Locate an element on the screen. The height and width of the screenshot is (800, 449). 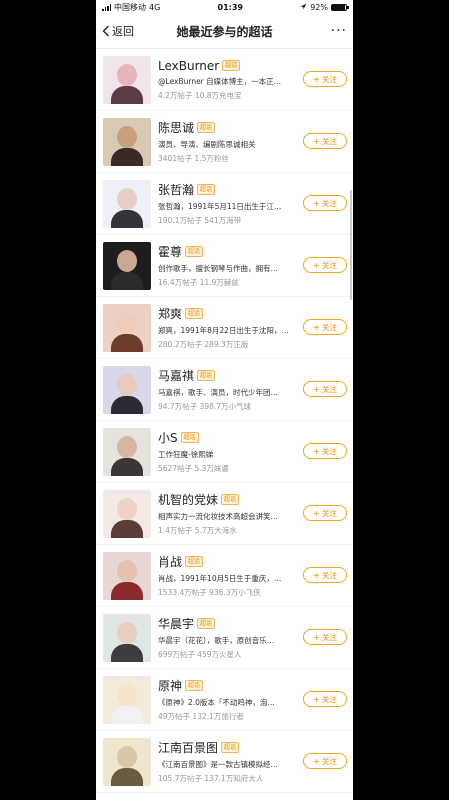
topic-name: 机智的党妹 is located at coordinates (188, 500).